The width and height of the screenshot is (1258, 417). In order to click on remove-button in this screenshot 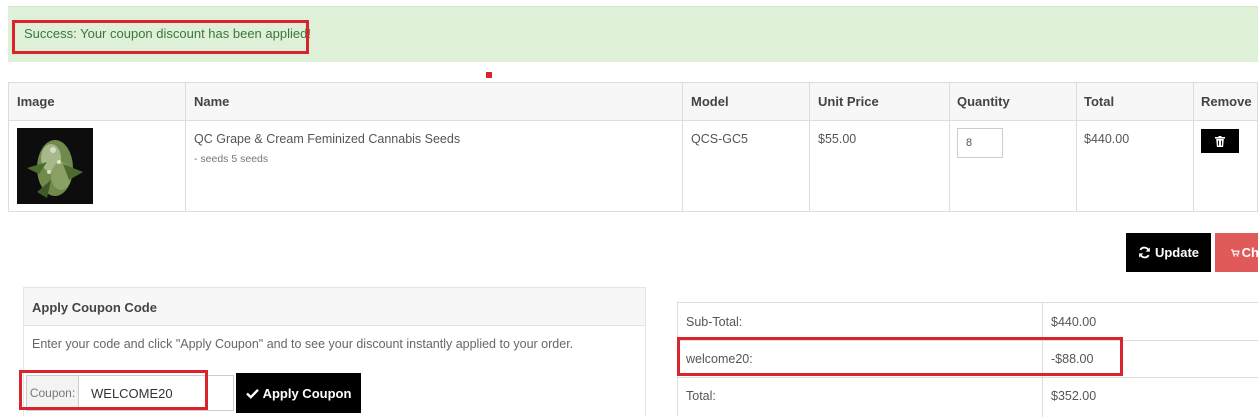, I will do `click(1220, 141)`.